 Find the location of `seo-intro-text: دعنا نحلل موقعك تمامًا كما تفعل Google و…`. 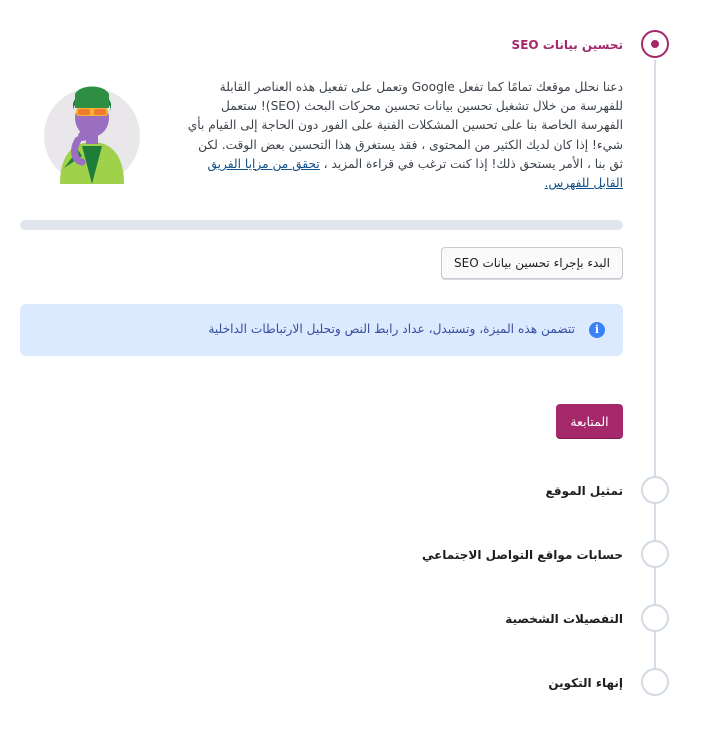

seo-intro-text: دعنا نحلل موقعك تمامًا كما تفعل Google و… is located at coordinates (403, 135).